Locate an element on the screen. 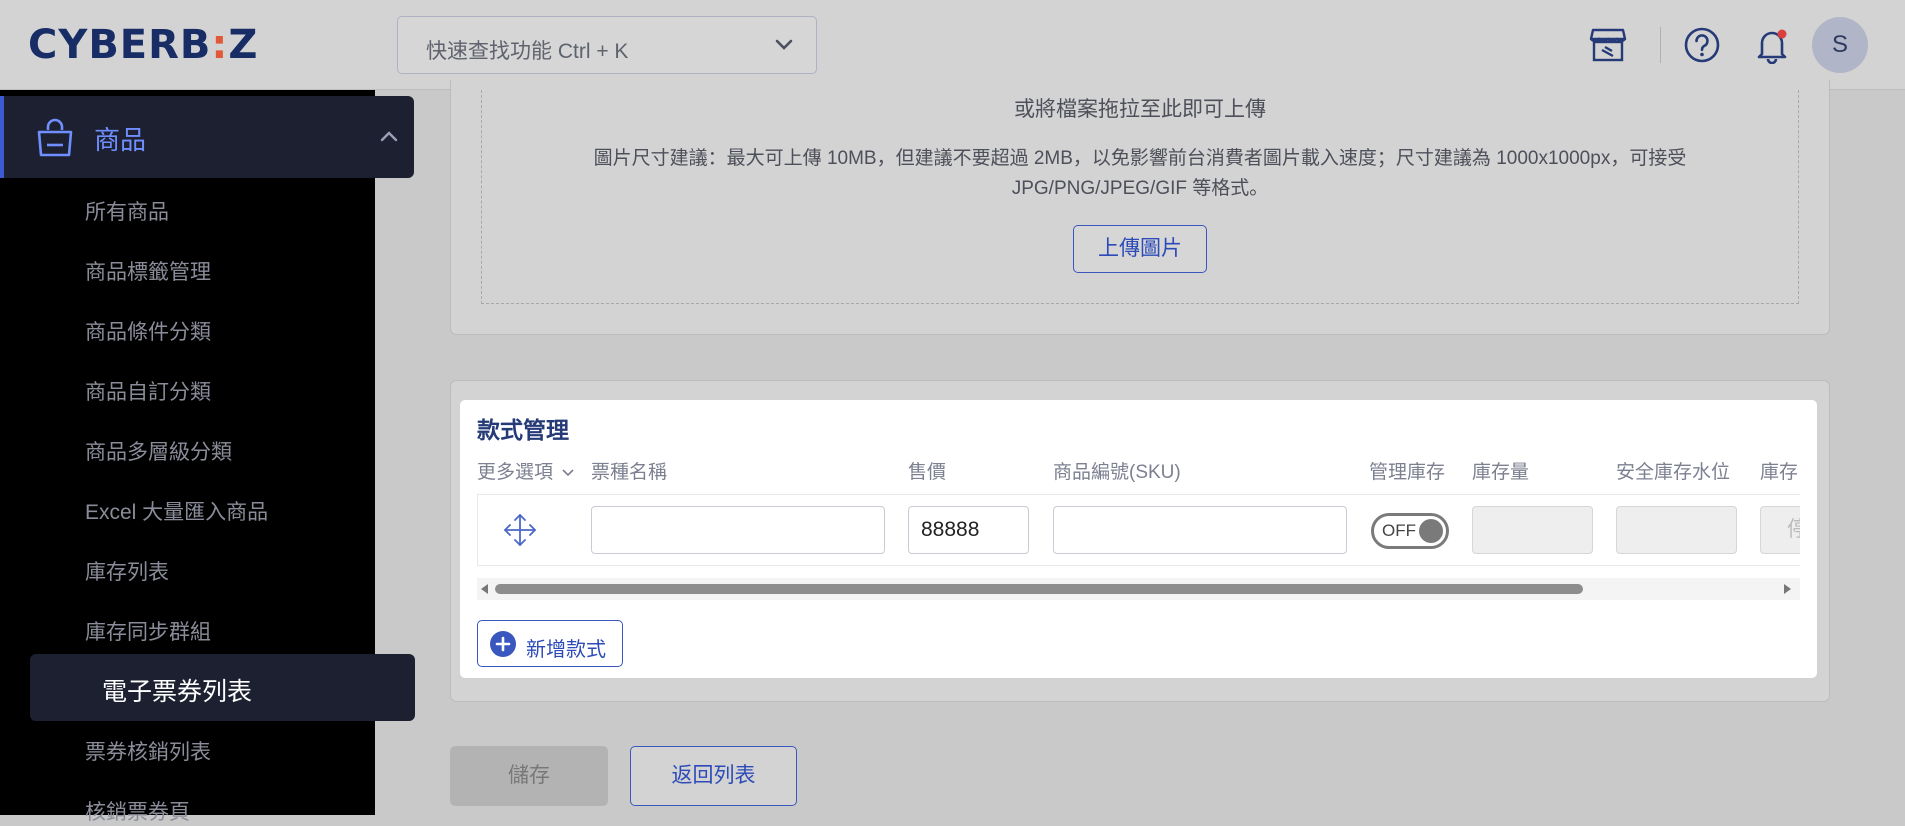  sidebar-item-custom-category: 商品自訂分類 is located at coordinates (148, 391).